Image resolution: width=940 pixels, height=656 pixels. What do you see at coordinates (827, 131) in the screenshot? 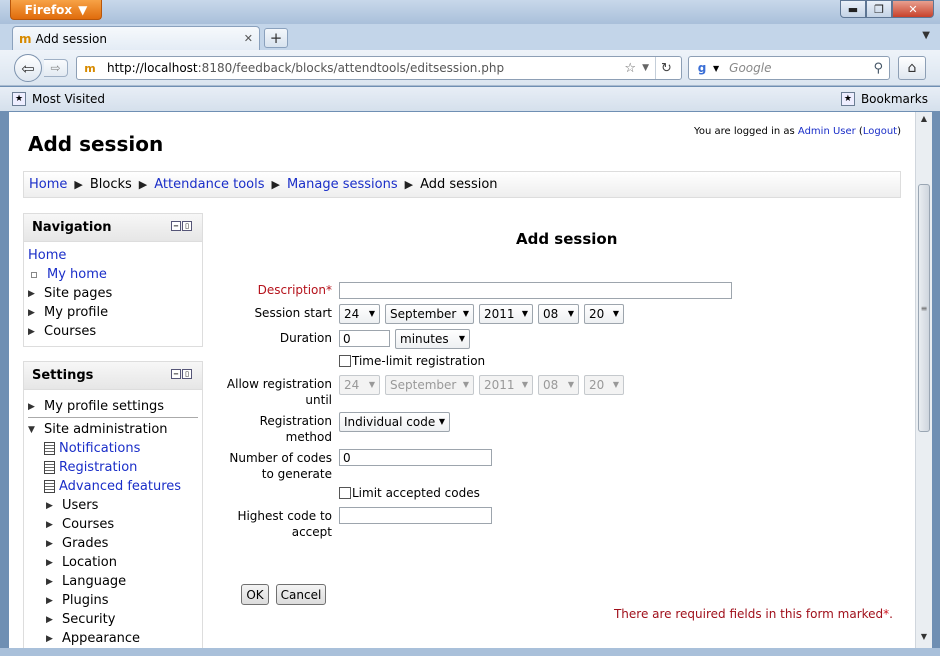
I see `user-link: Admin User` at bounding box center [827, 131].